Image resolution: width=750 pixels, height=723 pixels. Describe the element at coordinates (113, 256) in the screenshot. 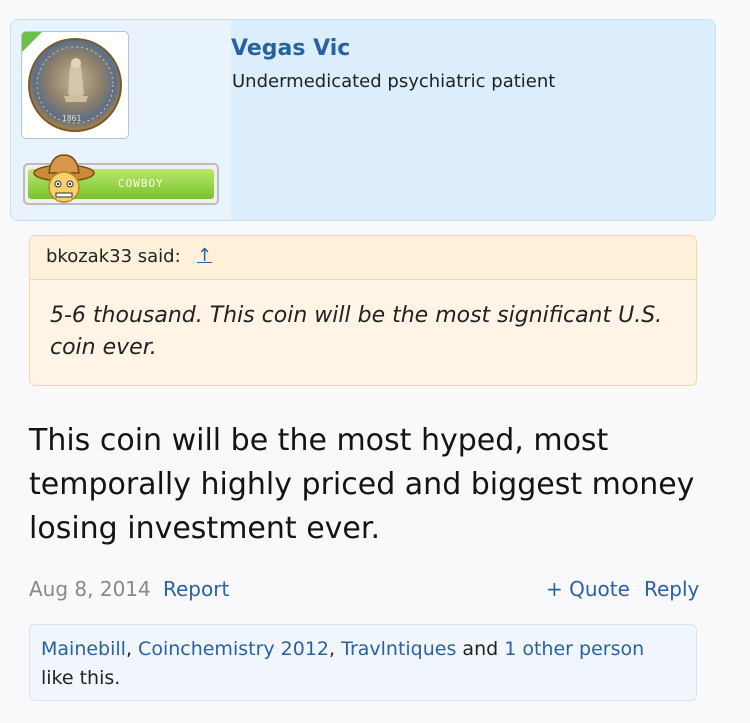

I see `quote-author: bkozak33 said:` at that location.